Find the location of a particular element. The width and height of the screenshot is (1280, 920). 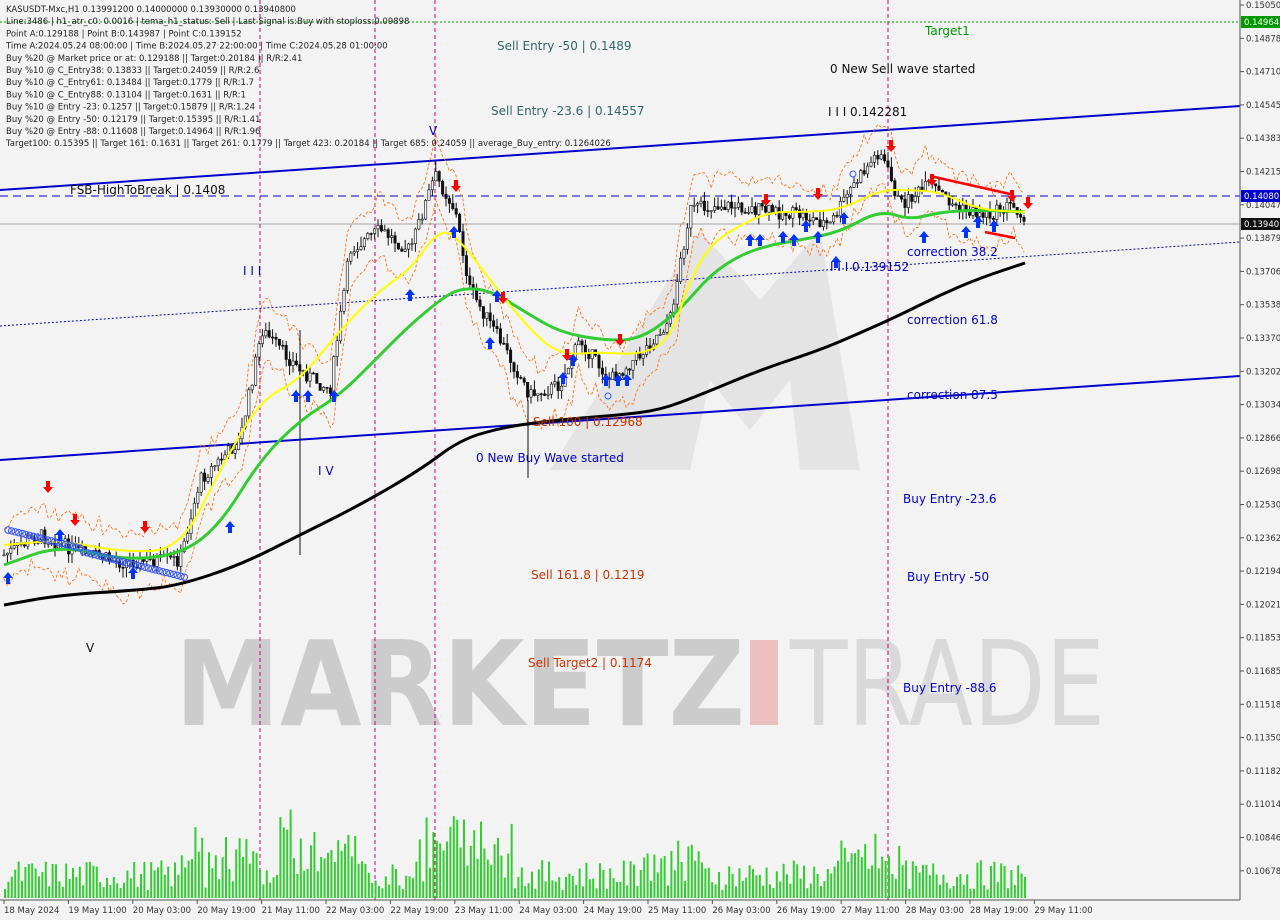

buy-entry-236-label: Buy Entry -23.6 is located at coordinates (950, 499).